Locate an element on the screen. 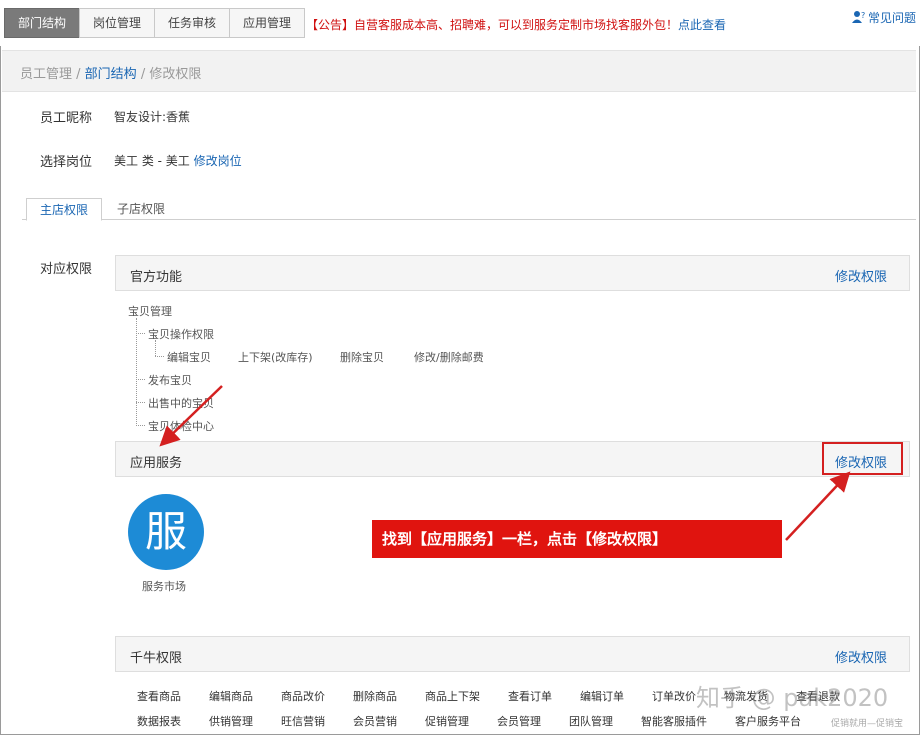  qianniu-perm-item: 删除商品 is located at coordinates (375, 696).